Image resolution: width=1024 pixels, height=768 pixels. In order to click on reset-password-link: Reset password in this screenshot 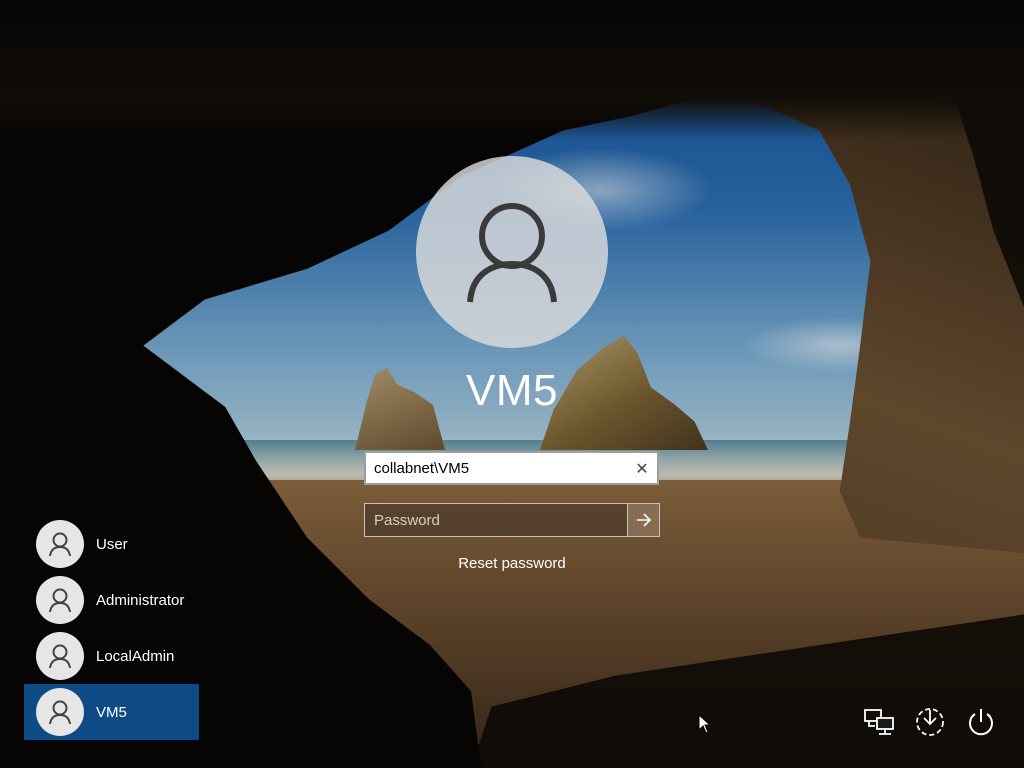, I will do `click(512, 563)`.